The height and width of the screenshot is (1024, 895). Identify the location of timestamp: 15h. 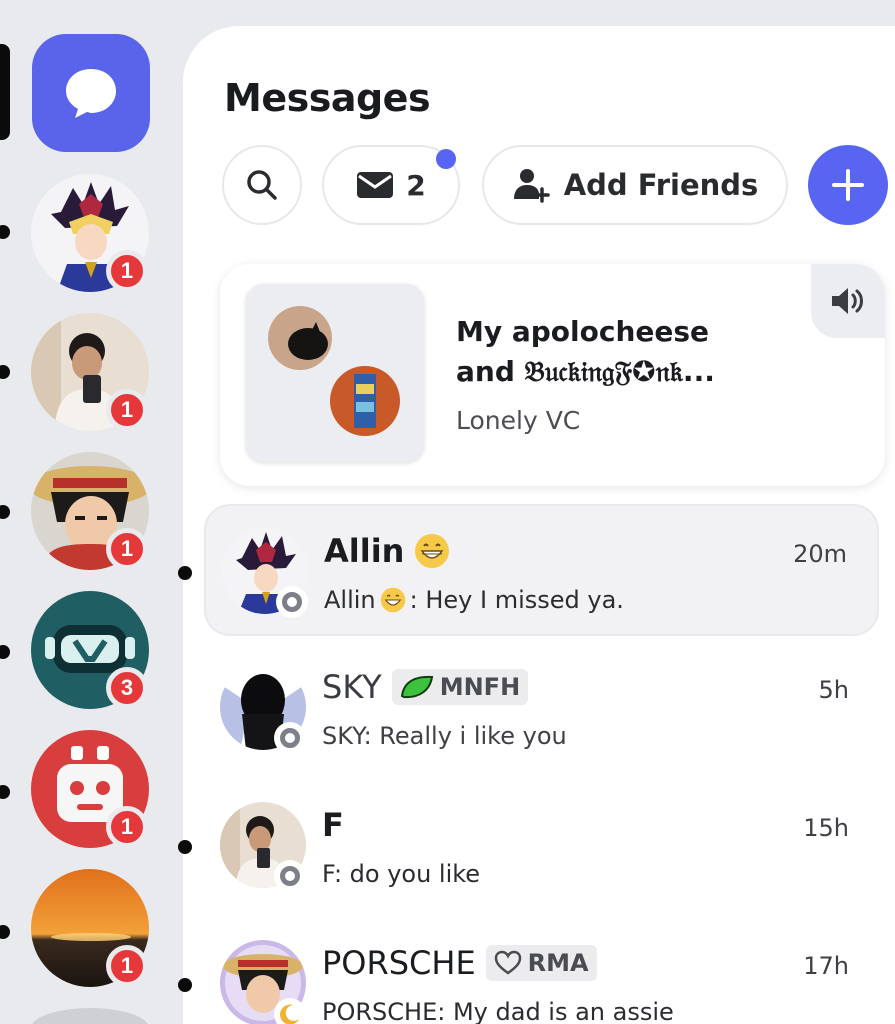
(826, 828).